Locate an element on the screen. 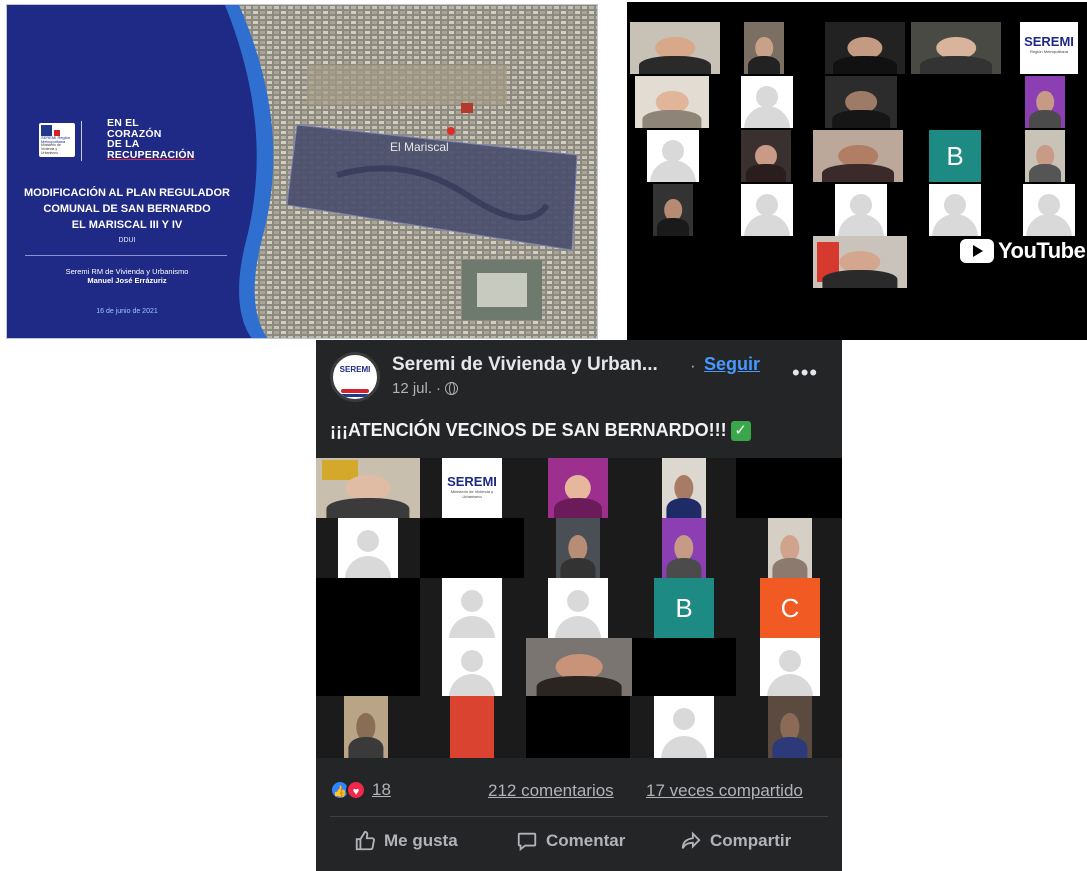 The width and height of the screenshot is (1087, 871). seremi-logo-tile: SEREMI Región Metropolitana is located at coordinates (1049, 48).